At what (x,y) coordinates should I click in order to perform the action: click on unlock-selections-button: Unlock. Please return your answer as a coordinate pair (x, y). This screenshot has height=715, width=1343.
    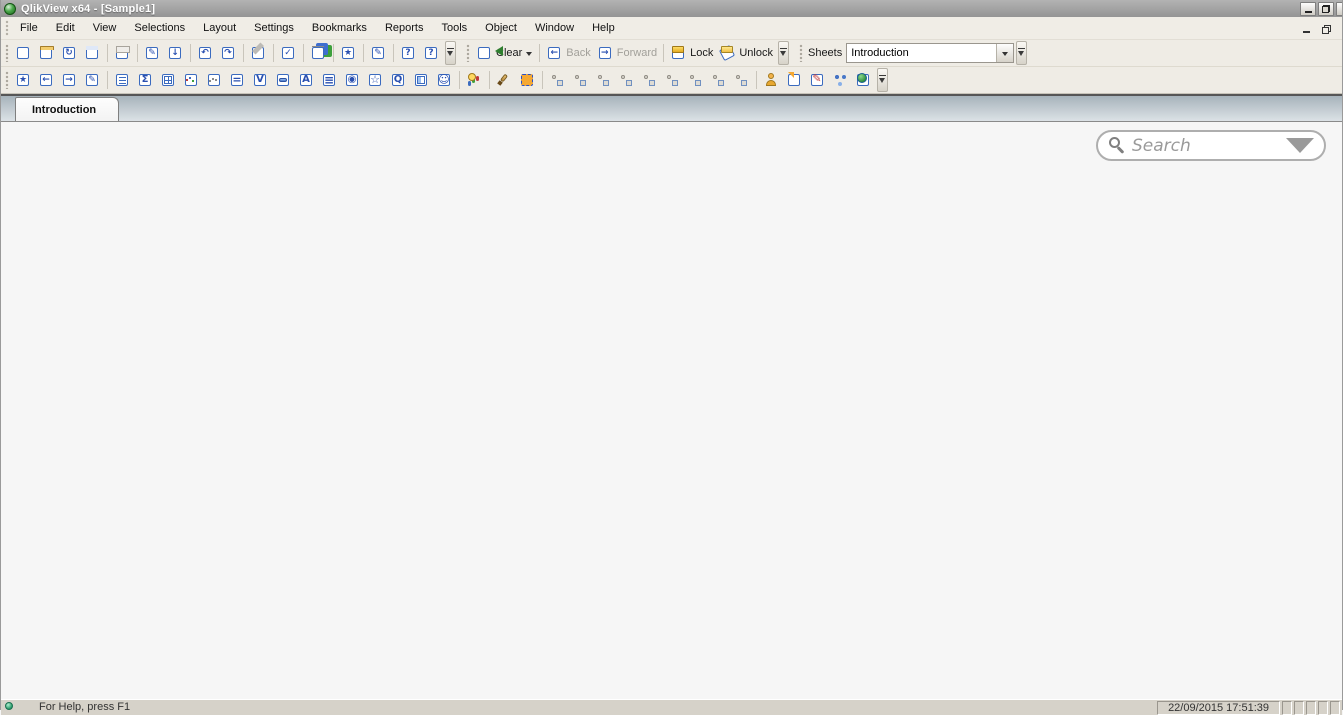
    Looking at the image, I should click on (746, 53).